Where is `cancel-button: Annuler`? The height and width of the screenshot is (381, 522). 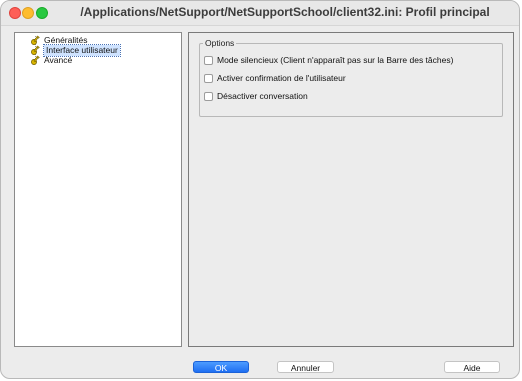 cancel-button: Annuler is located at coordinates (305, 367).